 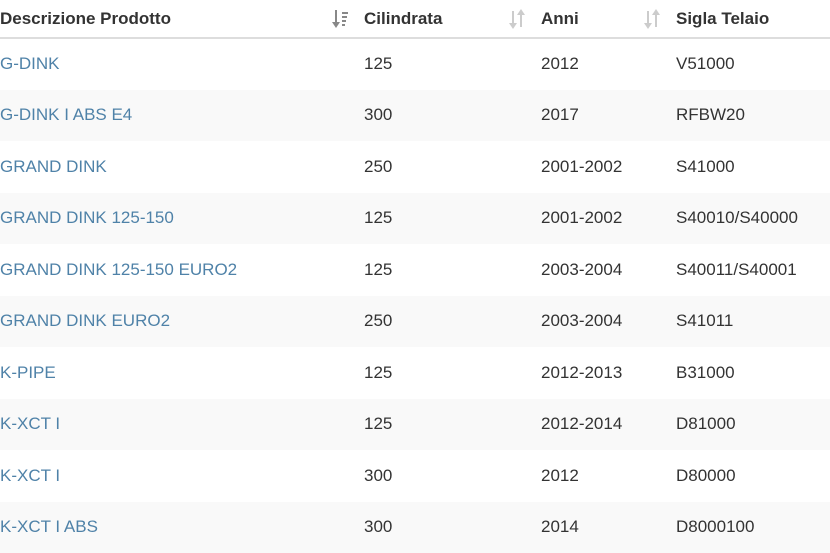 What do you see at coordinates (177, 322) in the screenshot?
I see `cell-description: GRAND DINK EURO2` at bounding box center [177, 322].